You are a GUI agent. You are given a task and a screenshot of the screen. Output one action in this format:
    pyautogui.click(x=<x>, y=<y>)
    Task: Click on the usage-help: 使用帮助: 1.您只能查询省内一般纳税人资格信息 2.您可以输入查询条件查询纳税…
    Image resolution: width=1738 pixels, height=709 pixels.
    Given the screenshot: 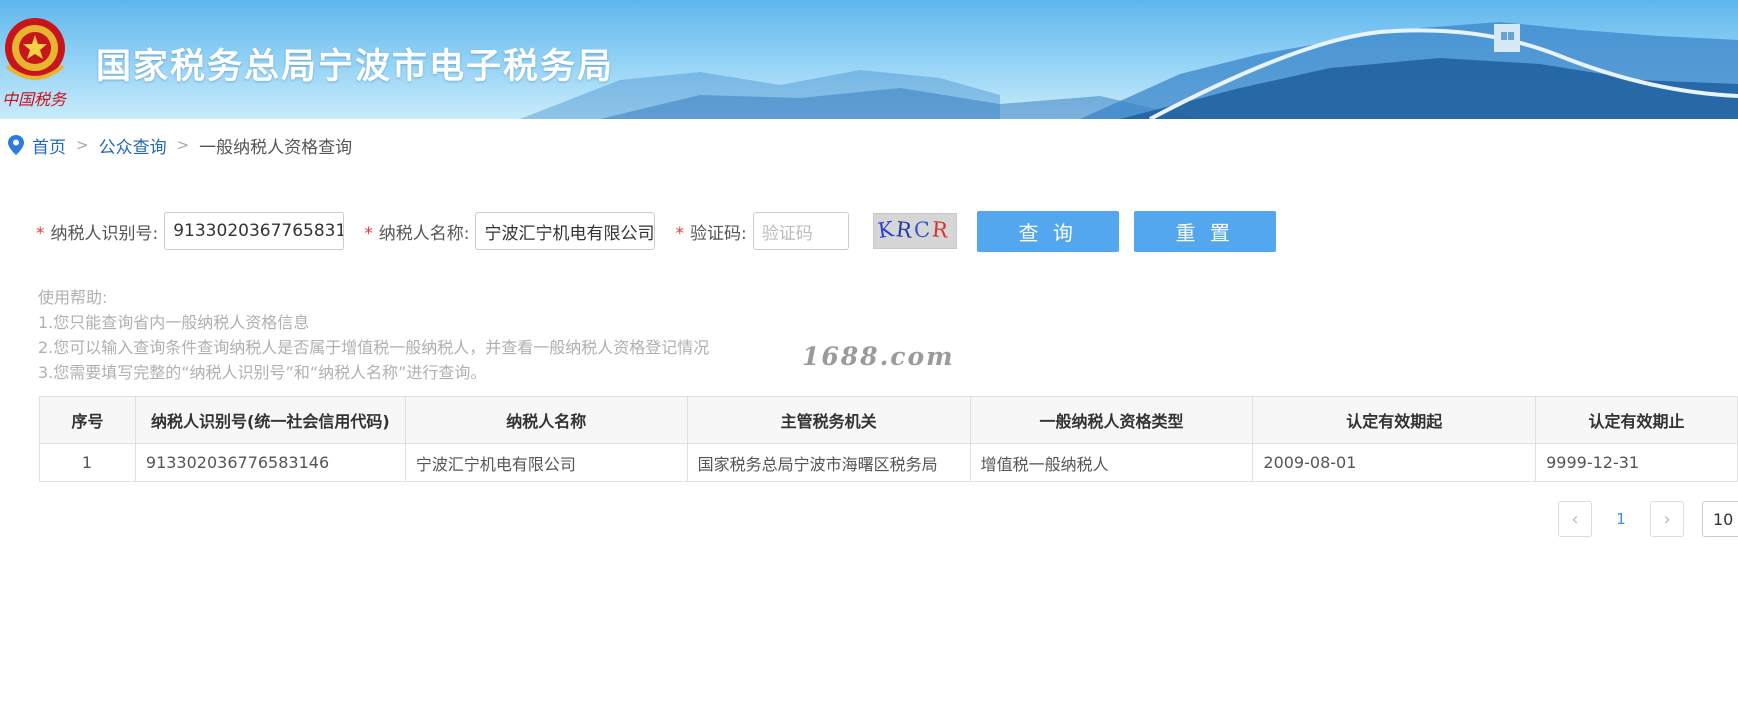 What is the action you would take?
    pyautogui.click(x=373, y=335)
    